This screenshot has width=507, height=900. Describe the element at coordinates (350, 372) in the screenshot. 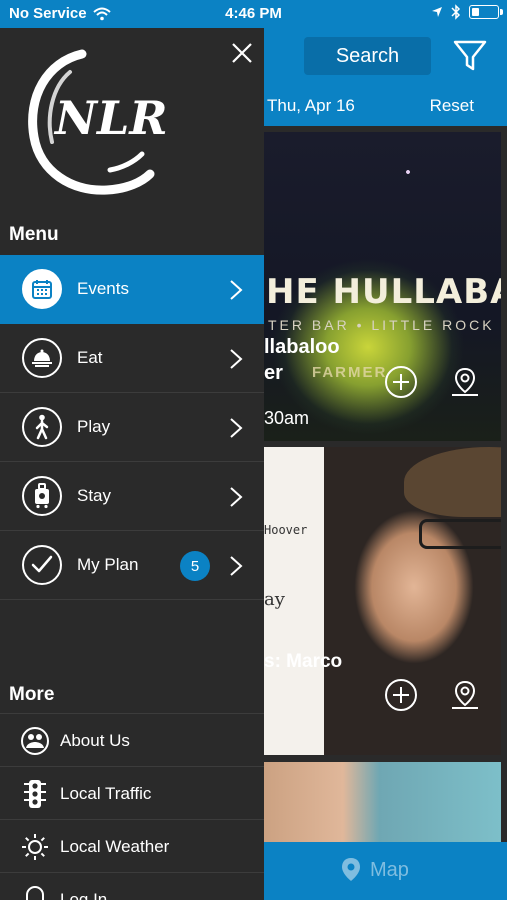

I see `poster-overlay-text: FARMER` at that location.